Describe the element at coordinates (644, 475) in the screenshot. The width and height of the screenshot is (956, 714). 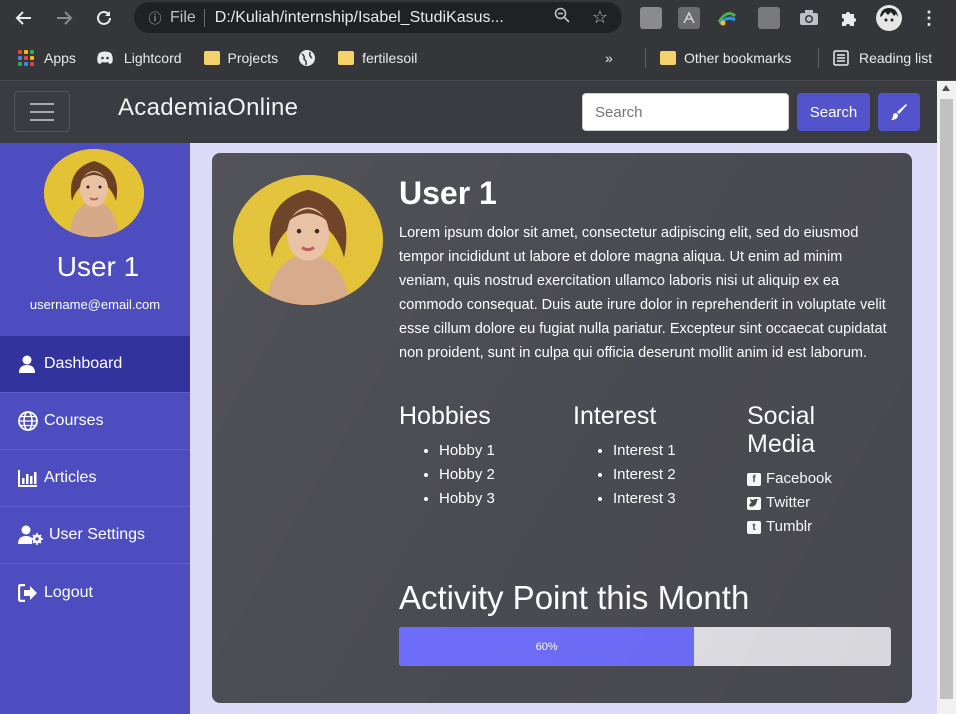
I see `list-item: Interest 2` at that location.